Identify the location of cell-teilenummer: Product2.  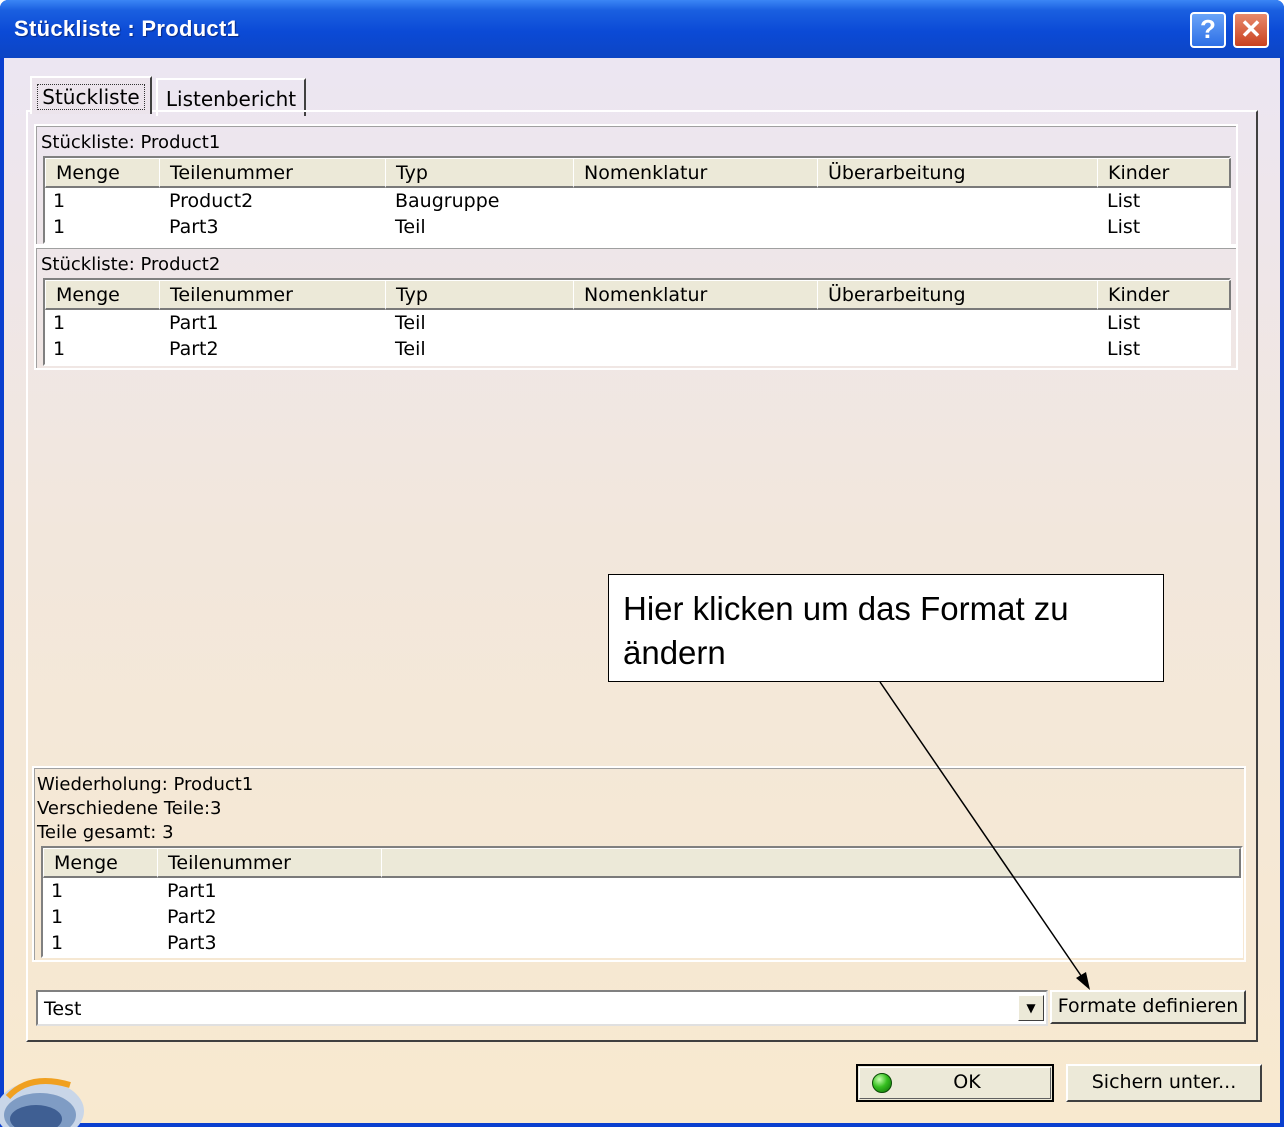
(211, 201).